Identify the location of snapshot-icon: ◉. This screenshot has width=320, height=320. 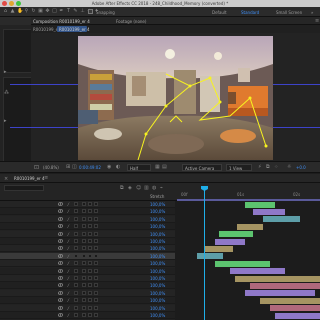
(109, 167).